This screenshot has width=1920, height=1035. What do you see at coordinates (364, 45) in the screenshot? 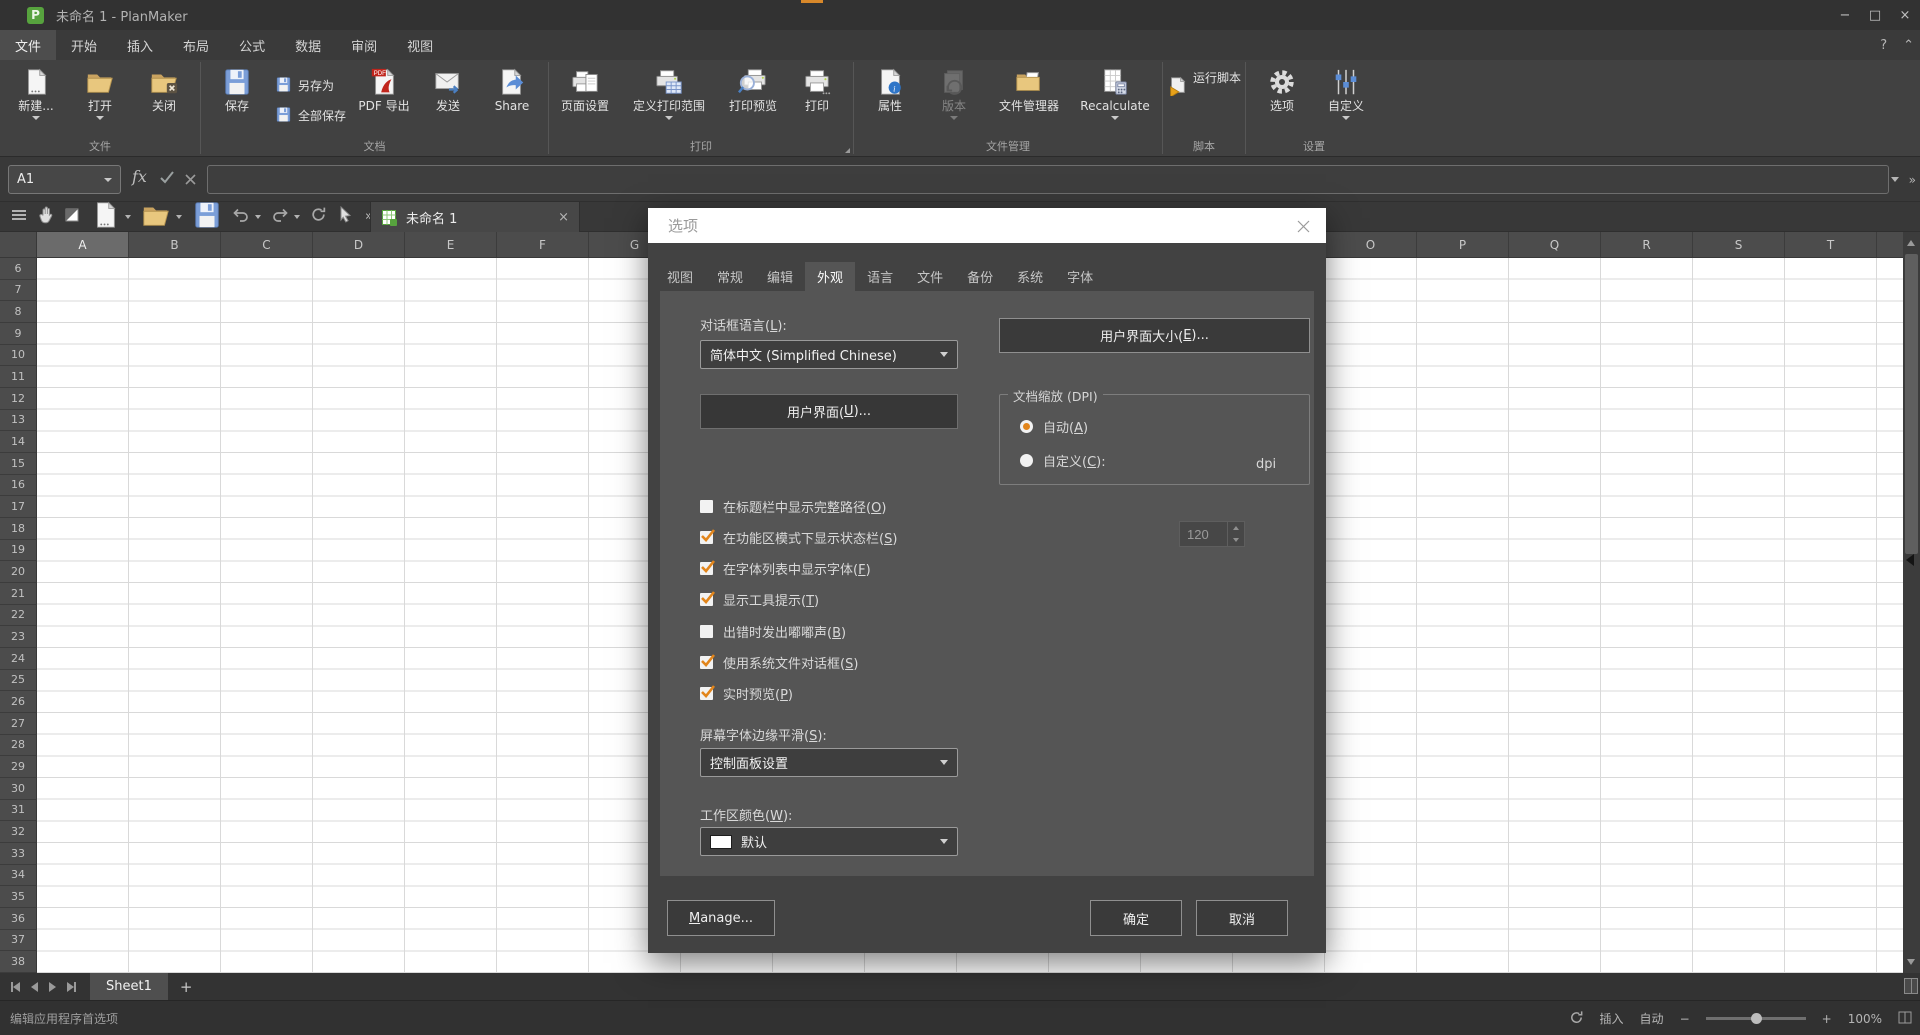
I see `menu-tab-审阅: 审阅` at bounding box center [364, 45].